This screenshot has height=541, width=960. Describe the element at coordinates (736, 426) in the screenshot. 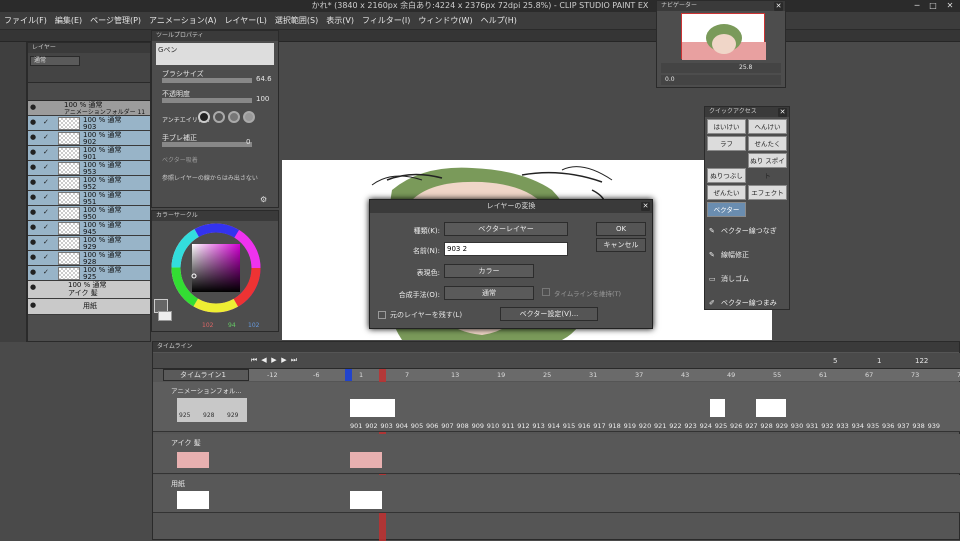

I see `cell-number: 926` at that location.